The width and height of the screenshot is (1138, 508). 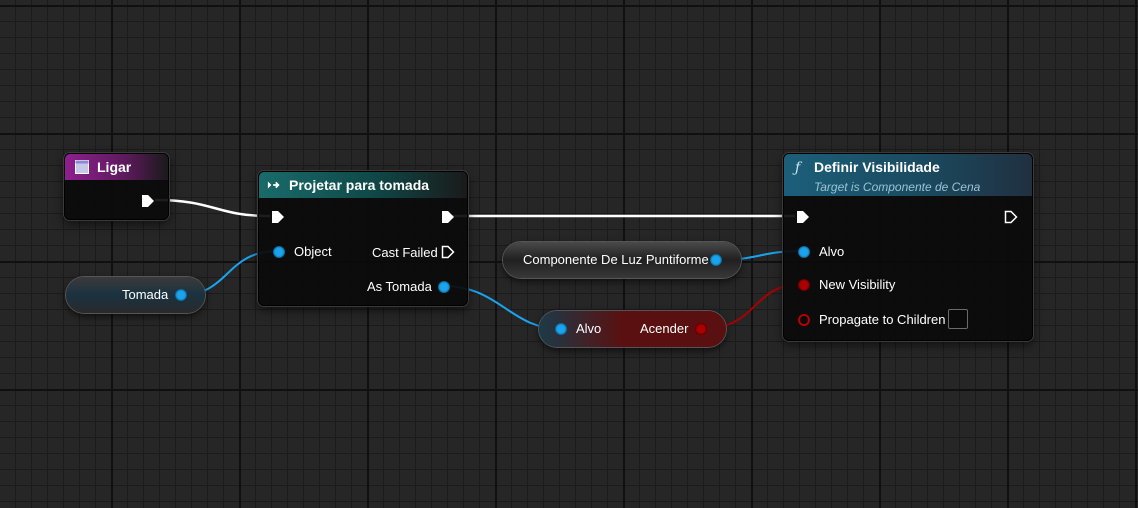 I want to click on object-pin, so click(x=279, y=252).